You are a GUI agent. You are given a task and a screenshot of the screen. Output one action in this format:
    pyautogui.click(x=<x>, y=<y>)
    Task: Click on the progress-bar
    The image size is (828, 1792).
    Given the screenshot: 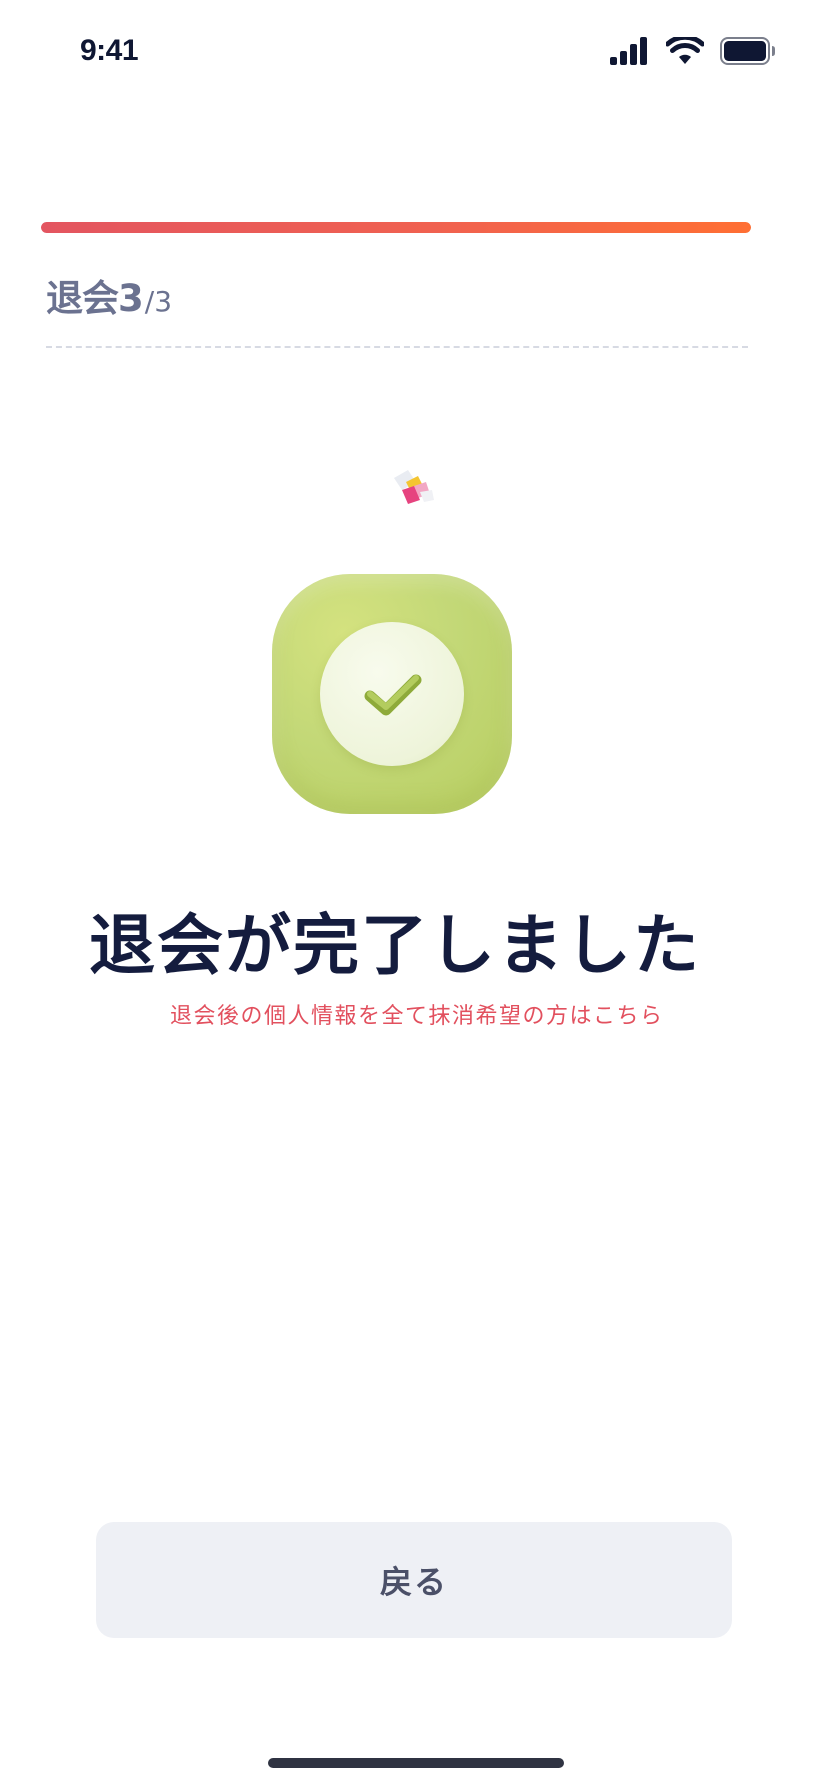 What is the action you would take?
    pyautogui.click(x=396, y=227)
    